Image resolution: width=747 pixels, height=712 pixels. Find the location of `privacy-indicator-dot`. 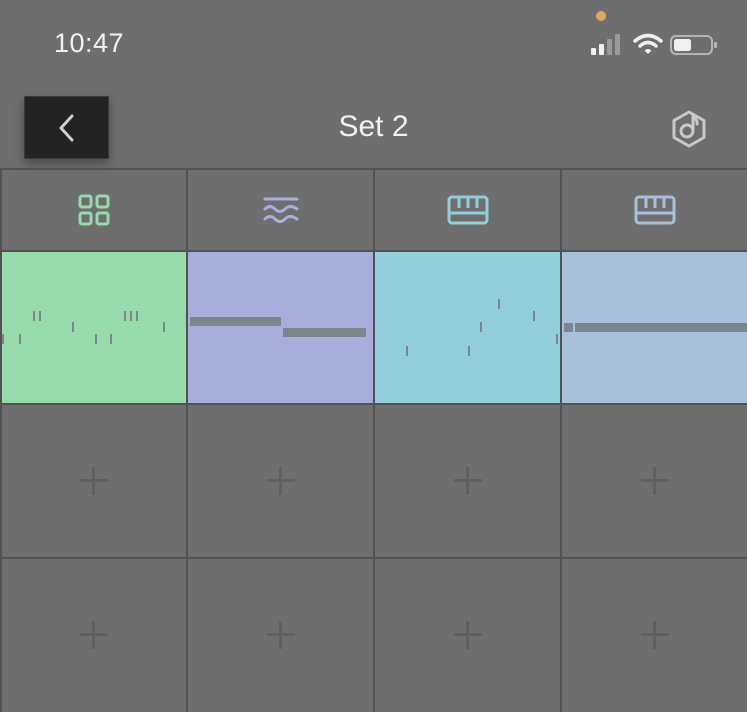

privacy-indicator-dot is located at coordinates (601, 16).